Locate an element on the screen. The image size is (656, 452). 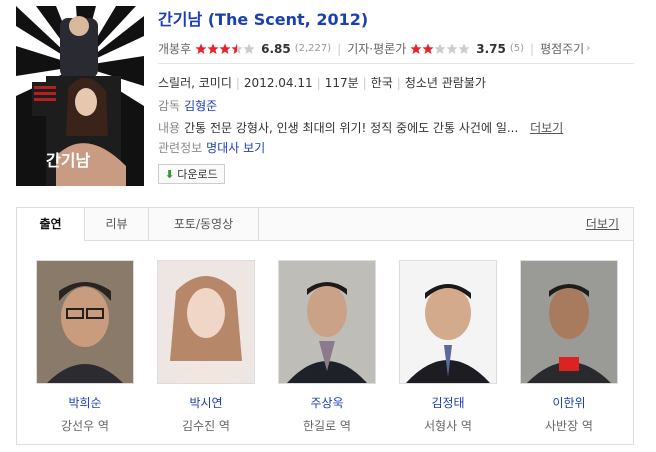
movie-meta: 스릴러, 코미디 | 2012.04.11 | 117분 | 한국 | 청소년 관람불가 is located at coordinates (322, 83).